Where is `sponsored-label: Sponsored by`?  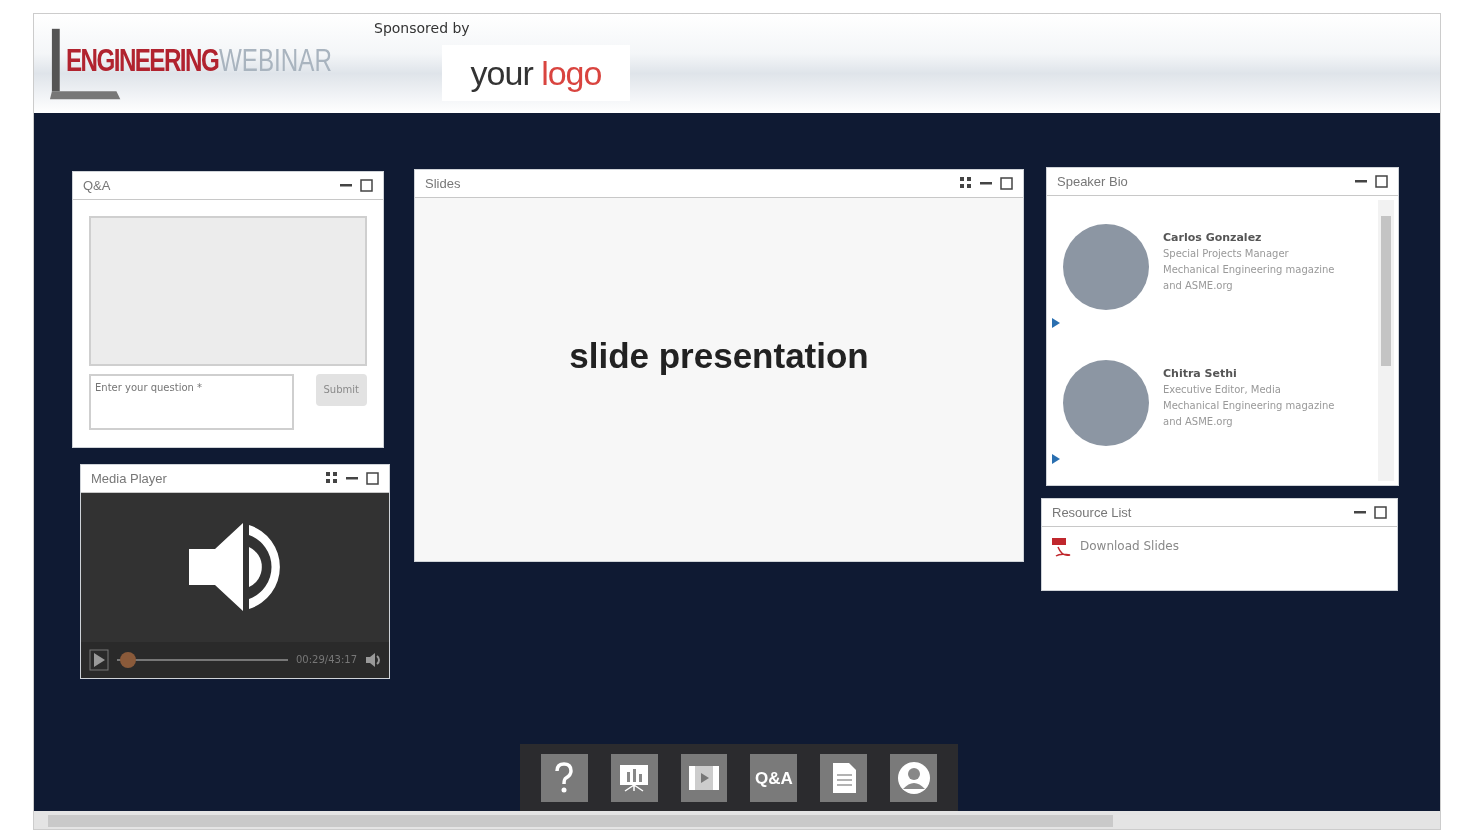 sponsored-label: Sponsored by is located at coordinates (422, 28).